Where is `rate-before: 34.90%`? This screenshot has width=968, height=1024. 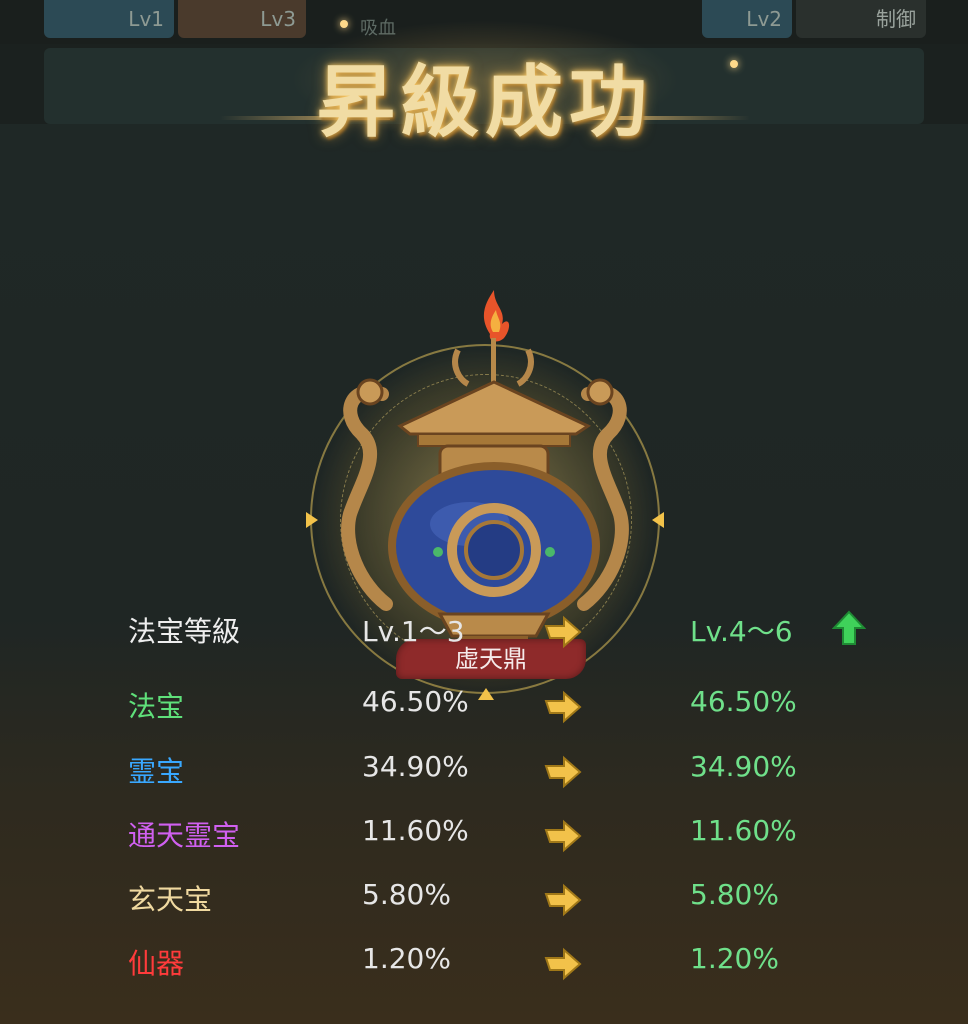
rate-before: 34.90% is located at coordinates (415, 766).